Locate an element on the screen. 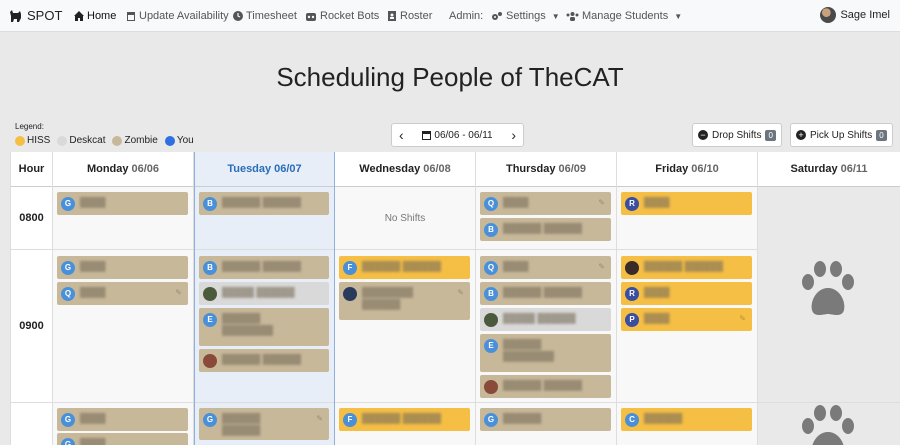 This screenshot has height=445, width=900. pick-up-shifts-button: + Pick Up Shifts 0 is located at coordinates (841, 135).